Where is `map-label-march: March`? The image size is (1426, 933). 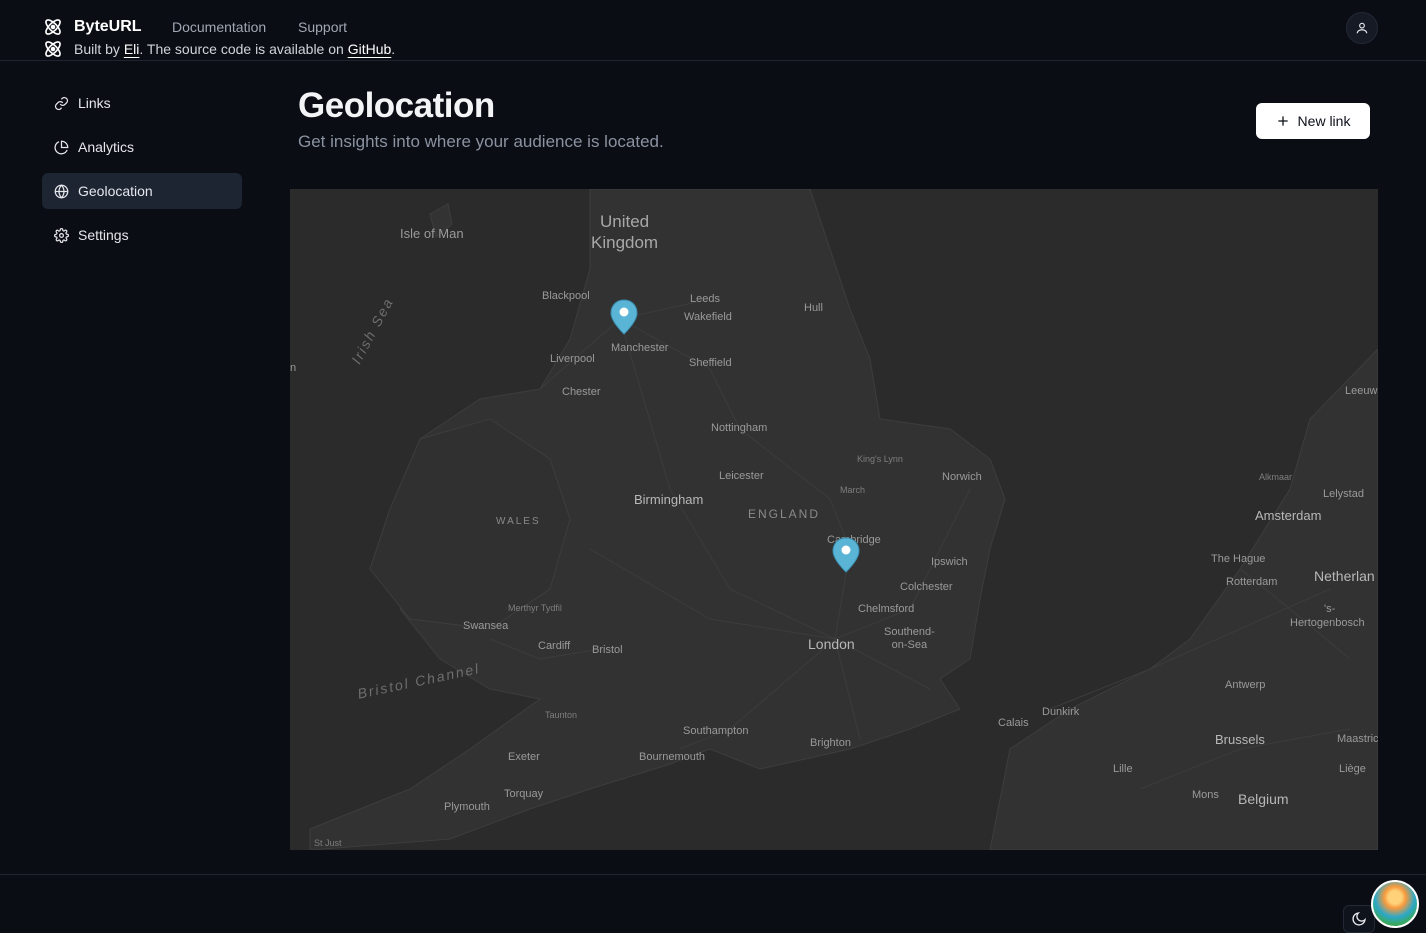
map-label-march: March is located at coordinates (853, 490).